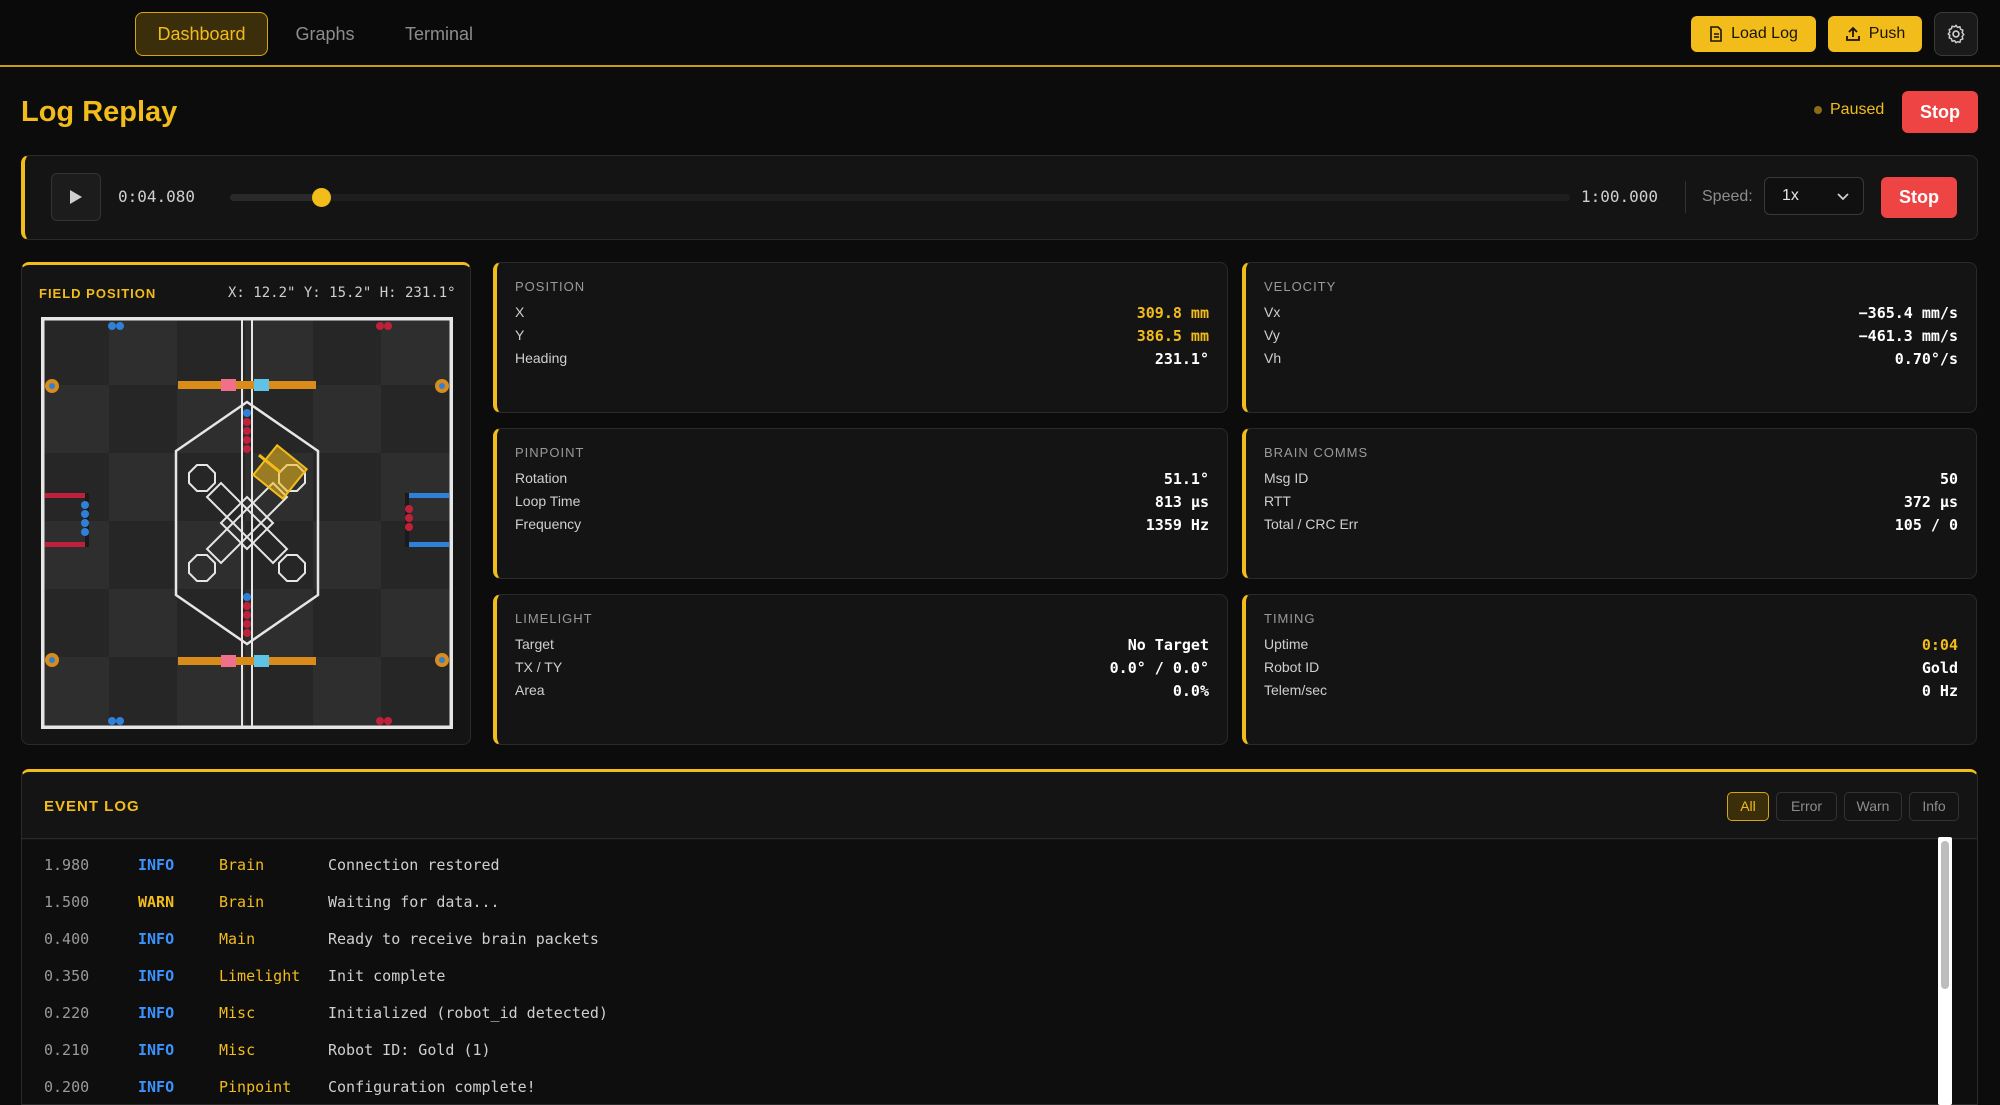 Image resolution: width=2000 pixels, height=1105 pixels. I want to click on top-bar: Dashboard Graphs Terminal Load Log Push, so click(1000, 33).